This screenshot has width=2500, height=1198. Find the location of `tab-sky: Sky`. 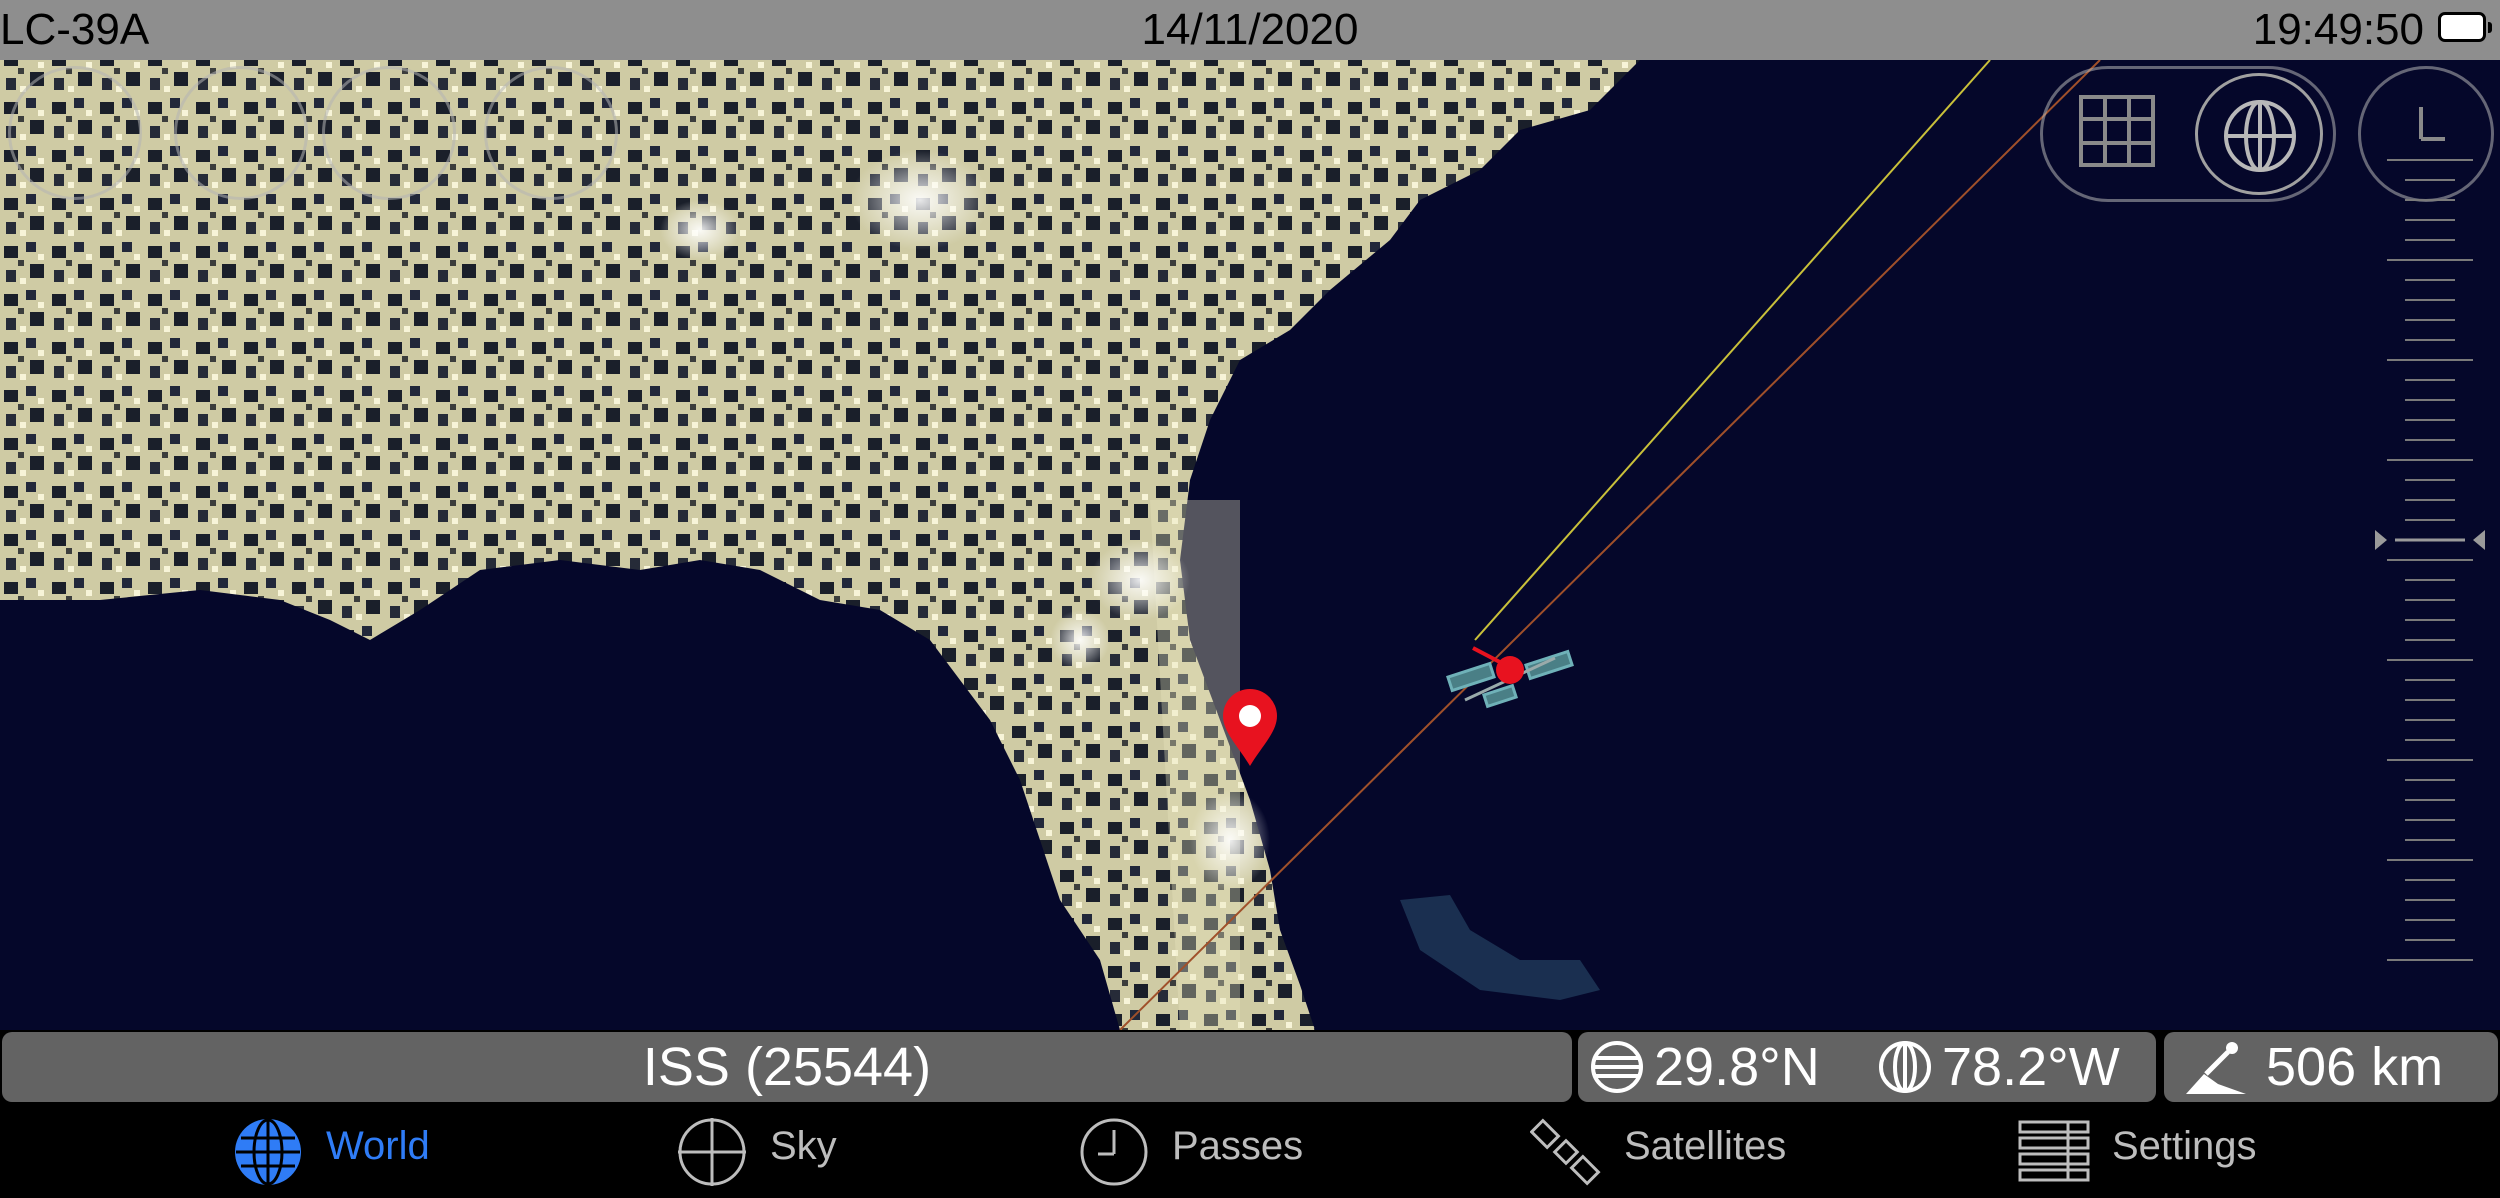

tab-sky: Sky is located at coordinates (771, 1152).